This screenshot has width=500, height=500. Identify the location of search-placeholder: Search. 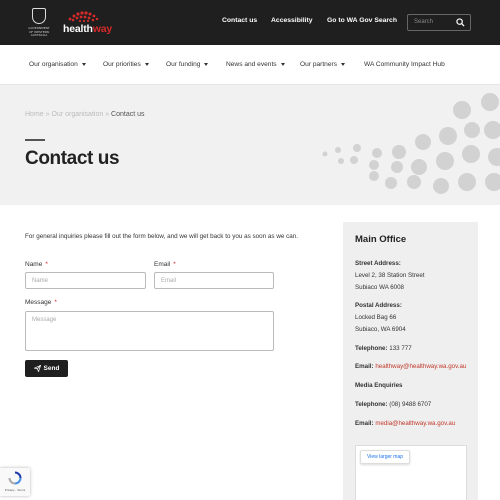
(424, 22).